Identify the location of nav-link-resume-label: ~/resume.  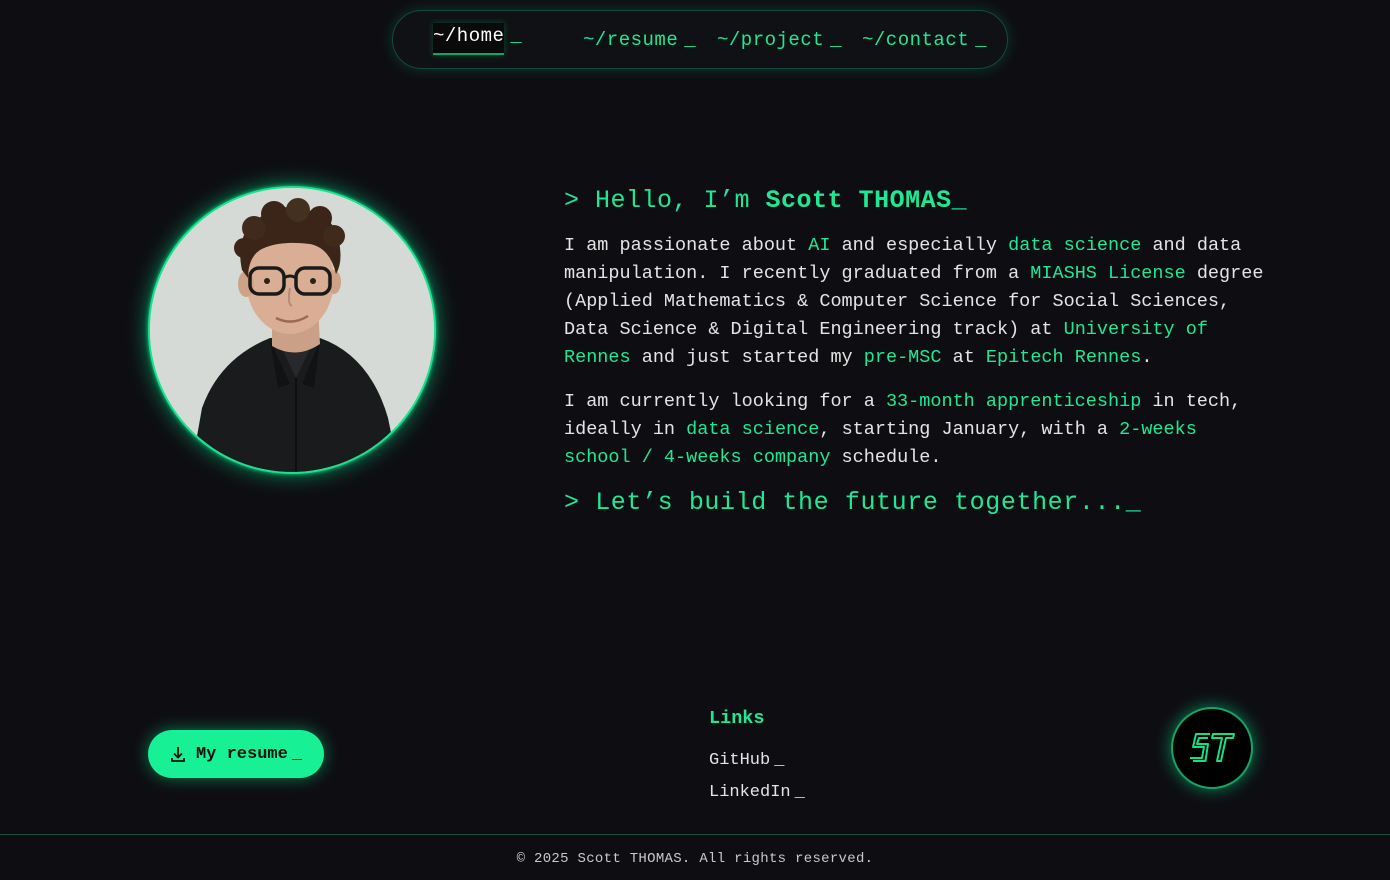
(631, 40).